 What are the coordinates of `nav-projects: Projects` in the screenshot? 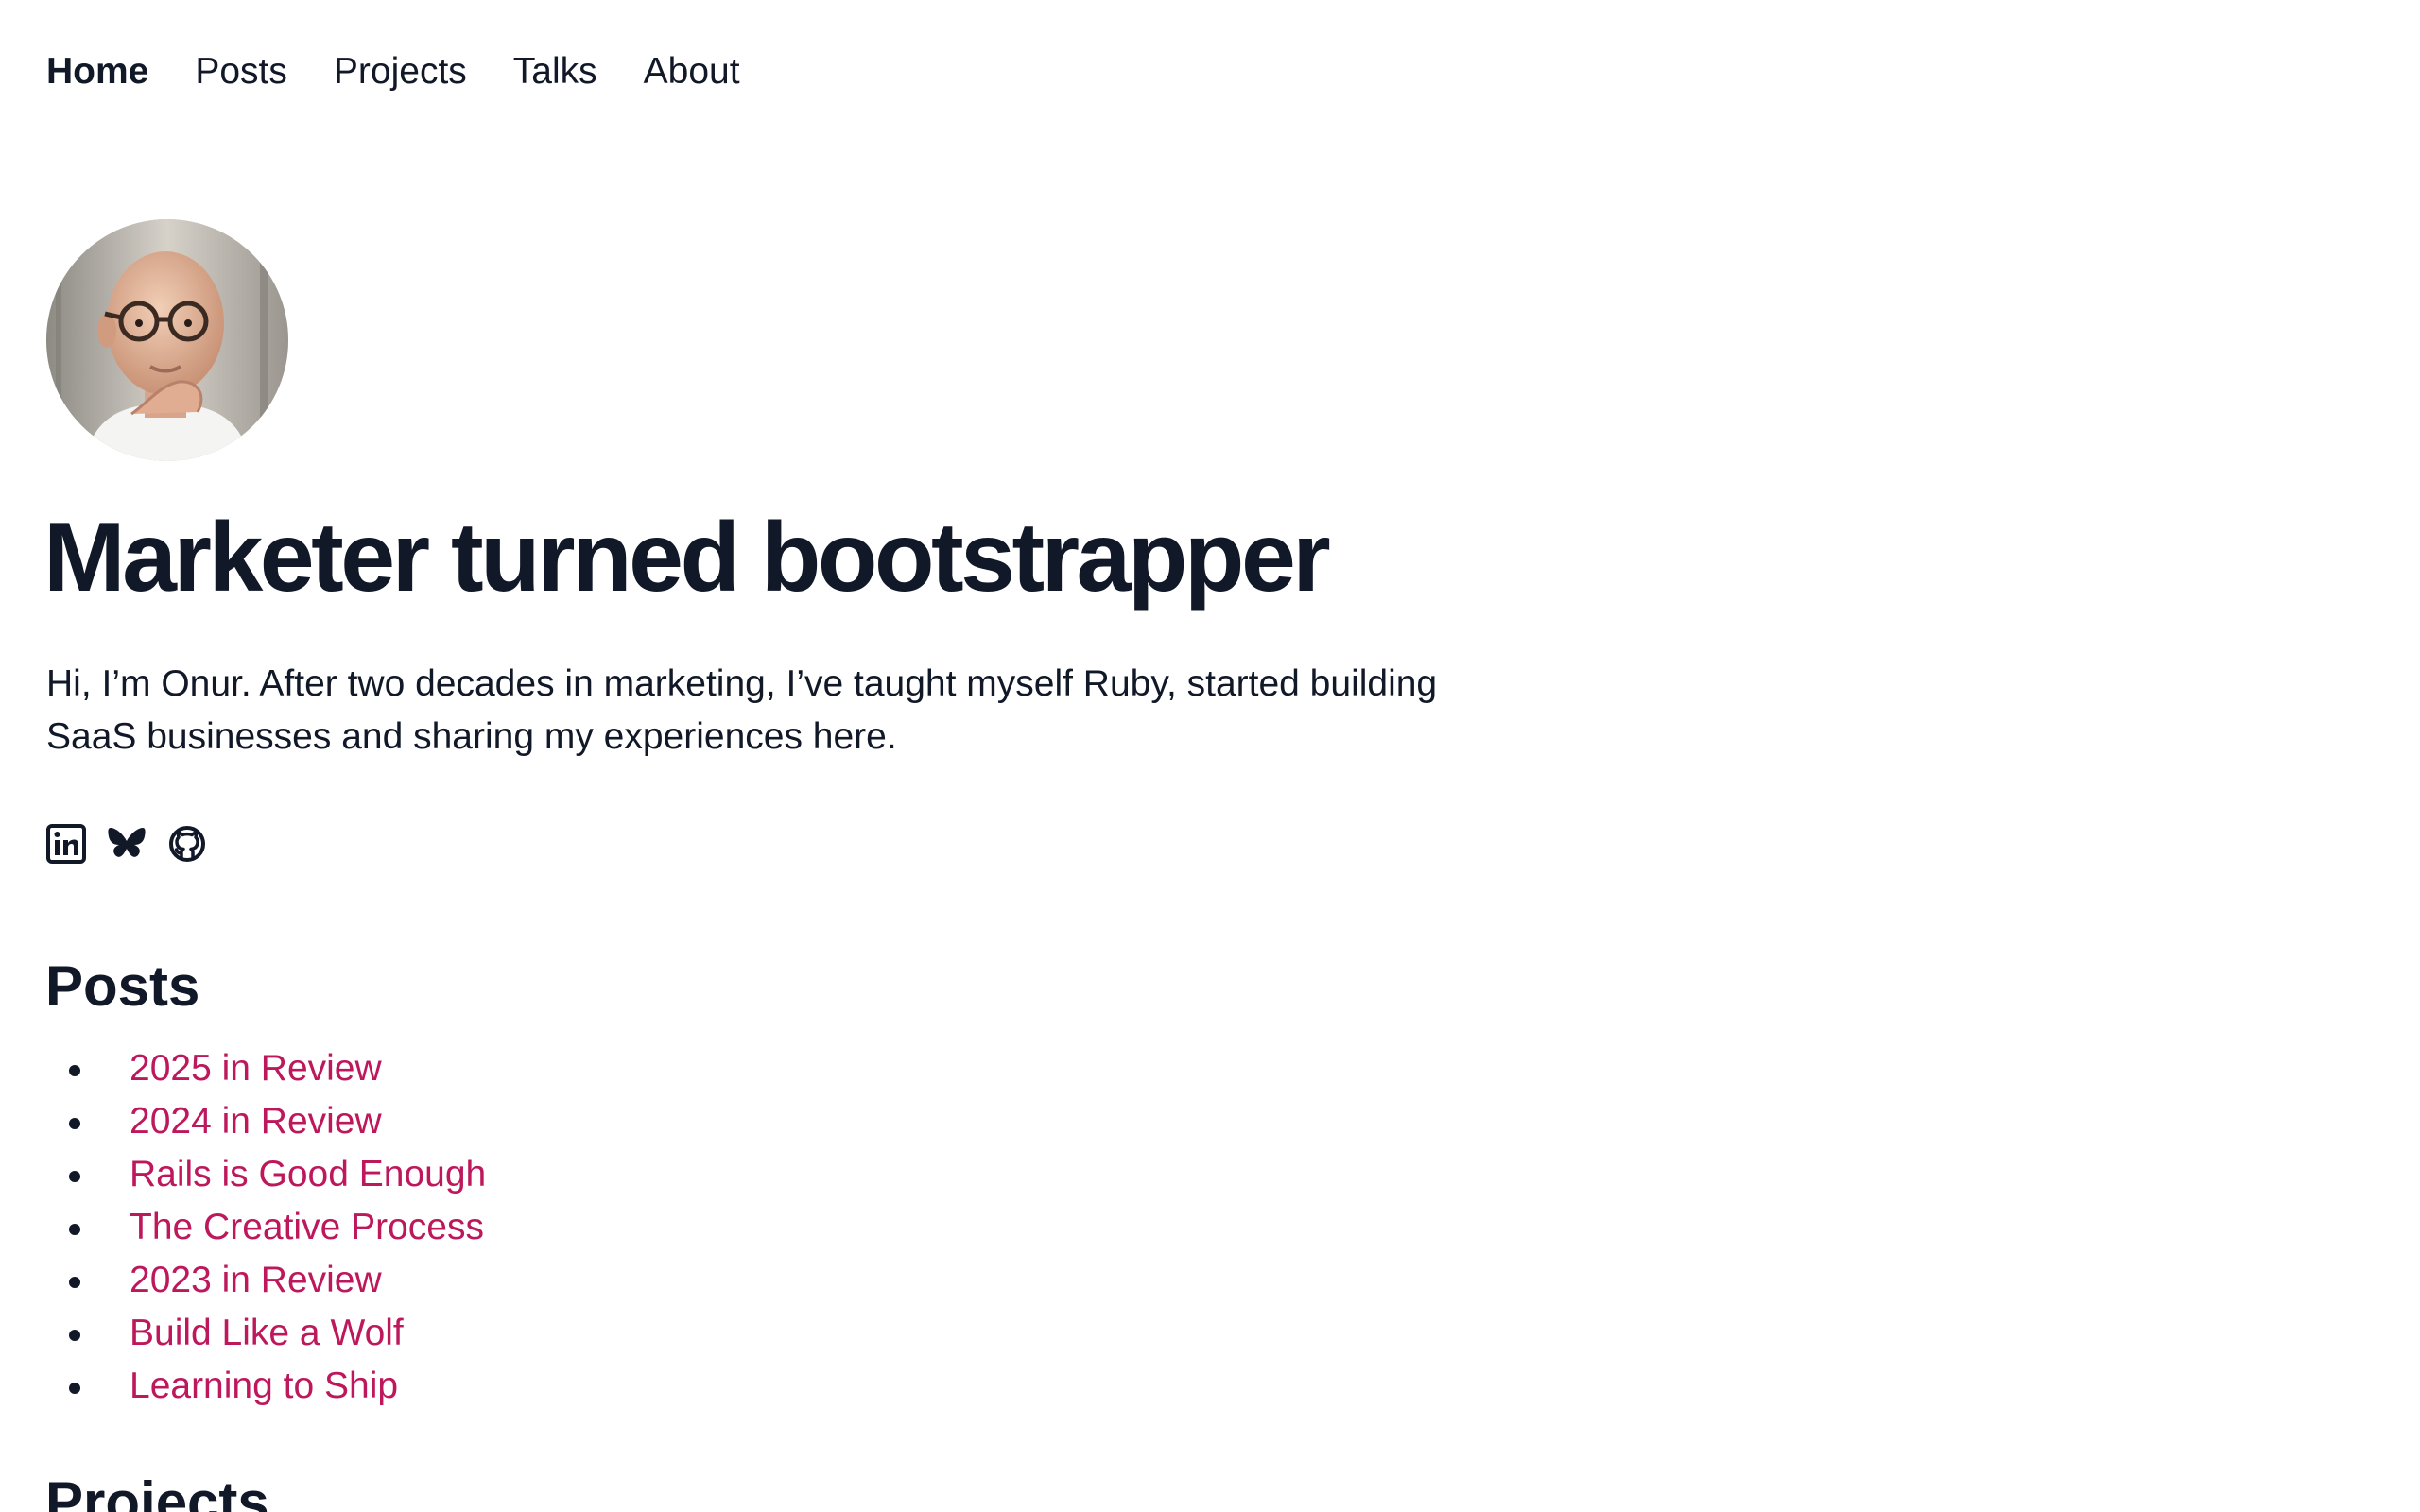 It's located at (400, 71).